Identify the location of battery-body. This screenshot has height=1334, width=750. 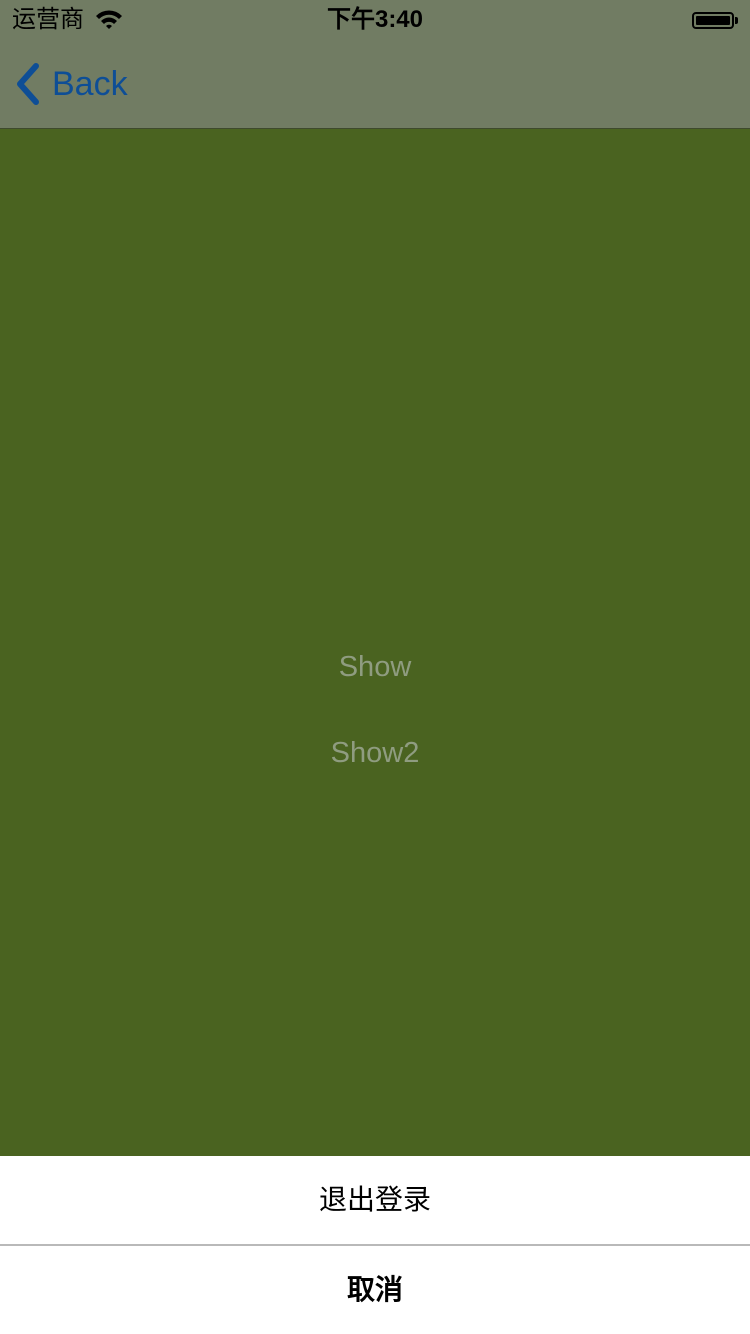
(713, 20).